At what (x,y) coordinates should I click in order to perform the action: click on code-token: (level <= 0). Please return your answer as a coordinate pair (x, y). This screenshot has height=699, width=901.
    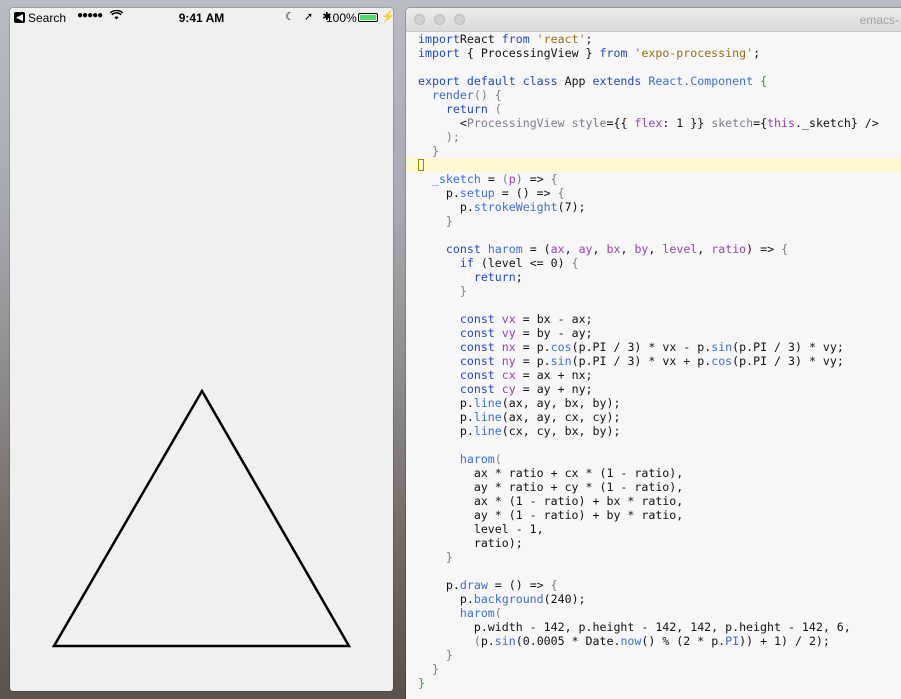
    Looking at the image, I should click on (522, 263).